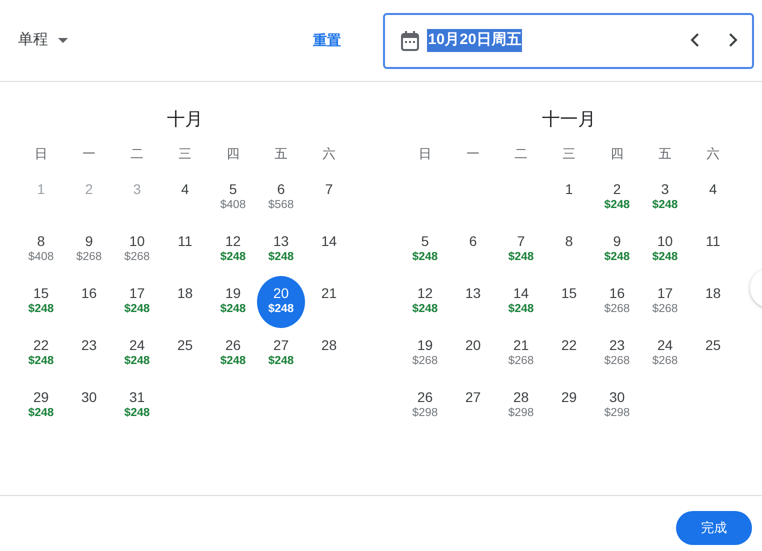 The image size is (762, 551). I want to click on day-cell: 17 $248, so click(137, 302).